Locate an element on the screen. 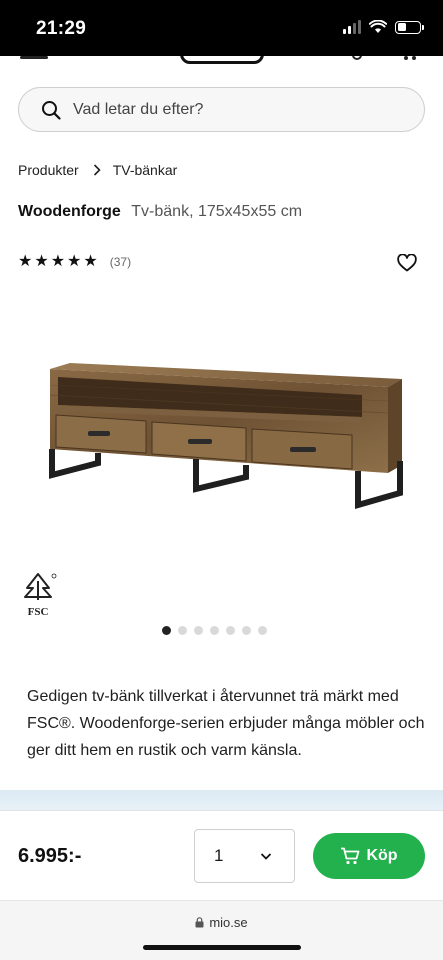 This screenshot has width=443, height=960. buy-button-label: Köp is located at coordinates (382, 855).